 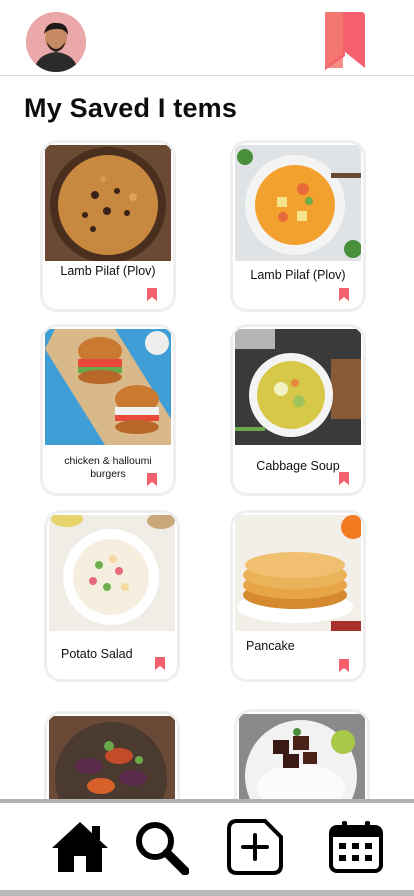 What do you see at coordinates (298, 203) in the screenshot?
I see `vegetable-soup-photo` at bounding box center [298, 203].